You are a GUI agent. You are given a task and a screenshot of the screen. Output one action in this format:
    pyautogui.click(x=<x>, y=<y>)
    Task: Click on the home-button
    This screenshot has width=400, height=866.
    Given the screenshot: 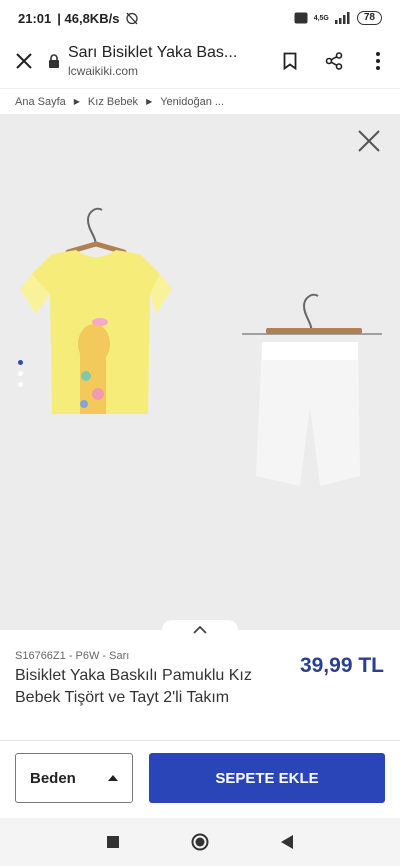 What is the action you would take?
    pyautogui.click(x=200, y=842)
    